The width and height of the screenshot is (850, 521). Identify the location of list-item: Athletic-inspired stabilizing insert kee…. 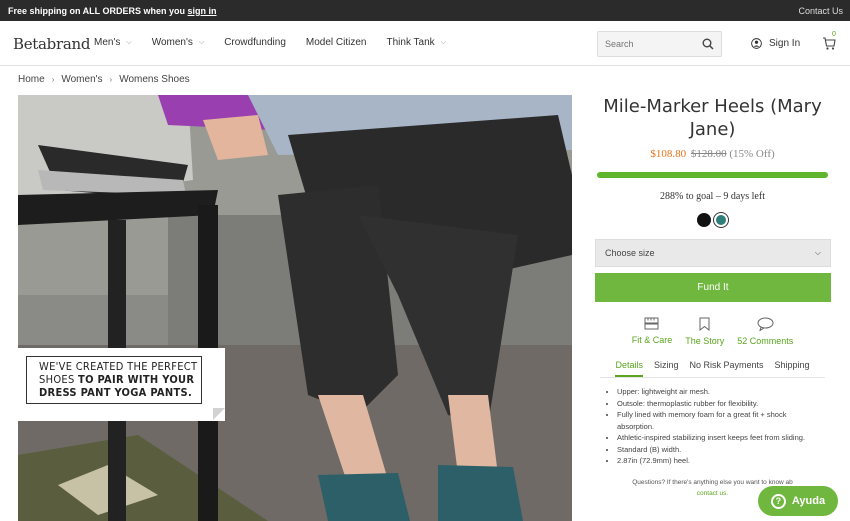
(711, 438).